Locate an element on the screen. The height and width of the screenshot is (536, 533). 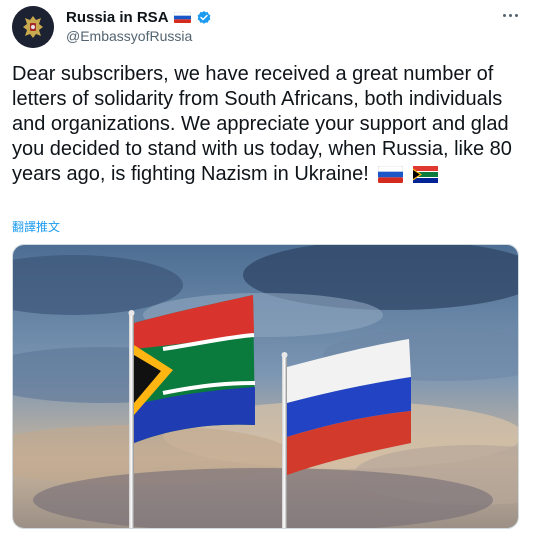
display-name: Russia in RSA is located at coordinates (117, 17).